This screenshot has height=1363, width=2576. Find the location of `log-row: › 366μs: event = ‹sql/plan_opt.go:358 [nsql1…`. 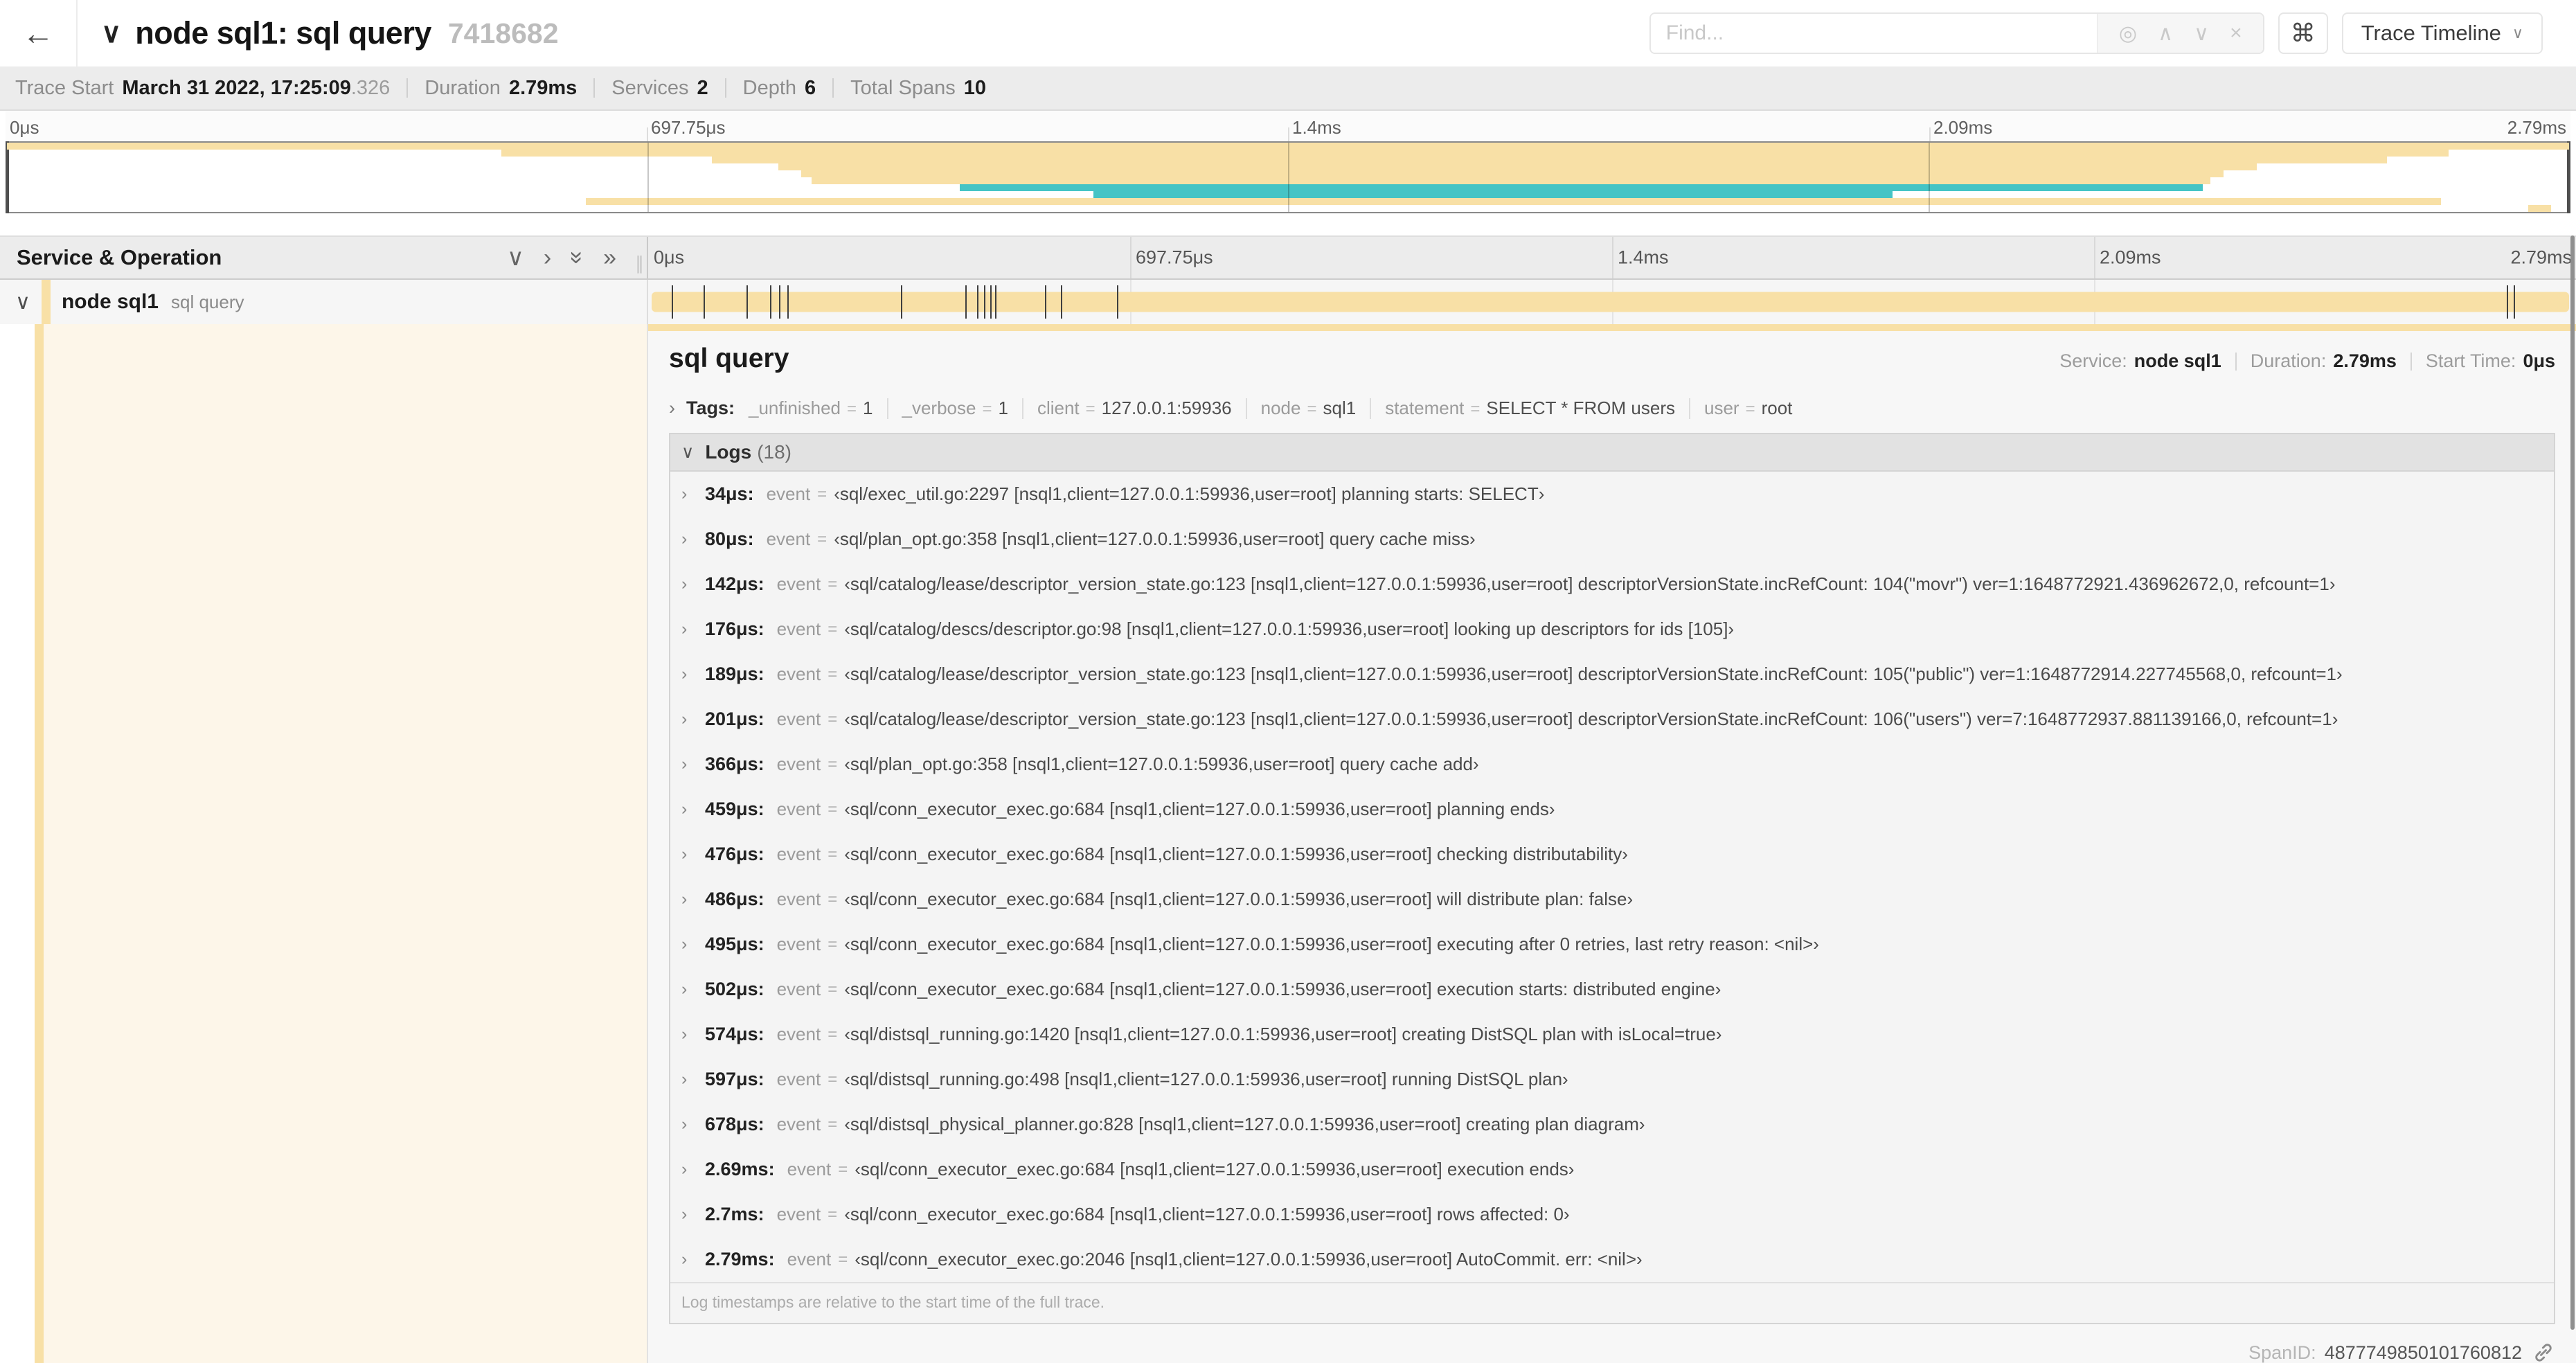

log-row: › 366μs: event = ‹sql/plan_opt.go:358 [nsql1… is located at coordinates (1612, 764).